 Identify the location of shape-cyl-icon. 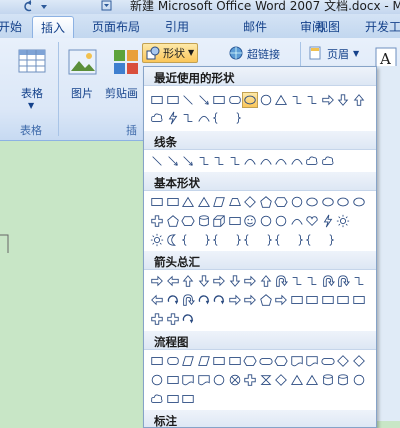
(343, 380).